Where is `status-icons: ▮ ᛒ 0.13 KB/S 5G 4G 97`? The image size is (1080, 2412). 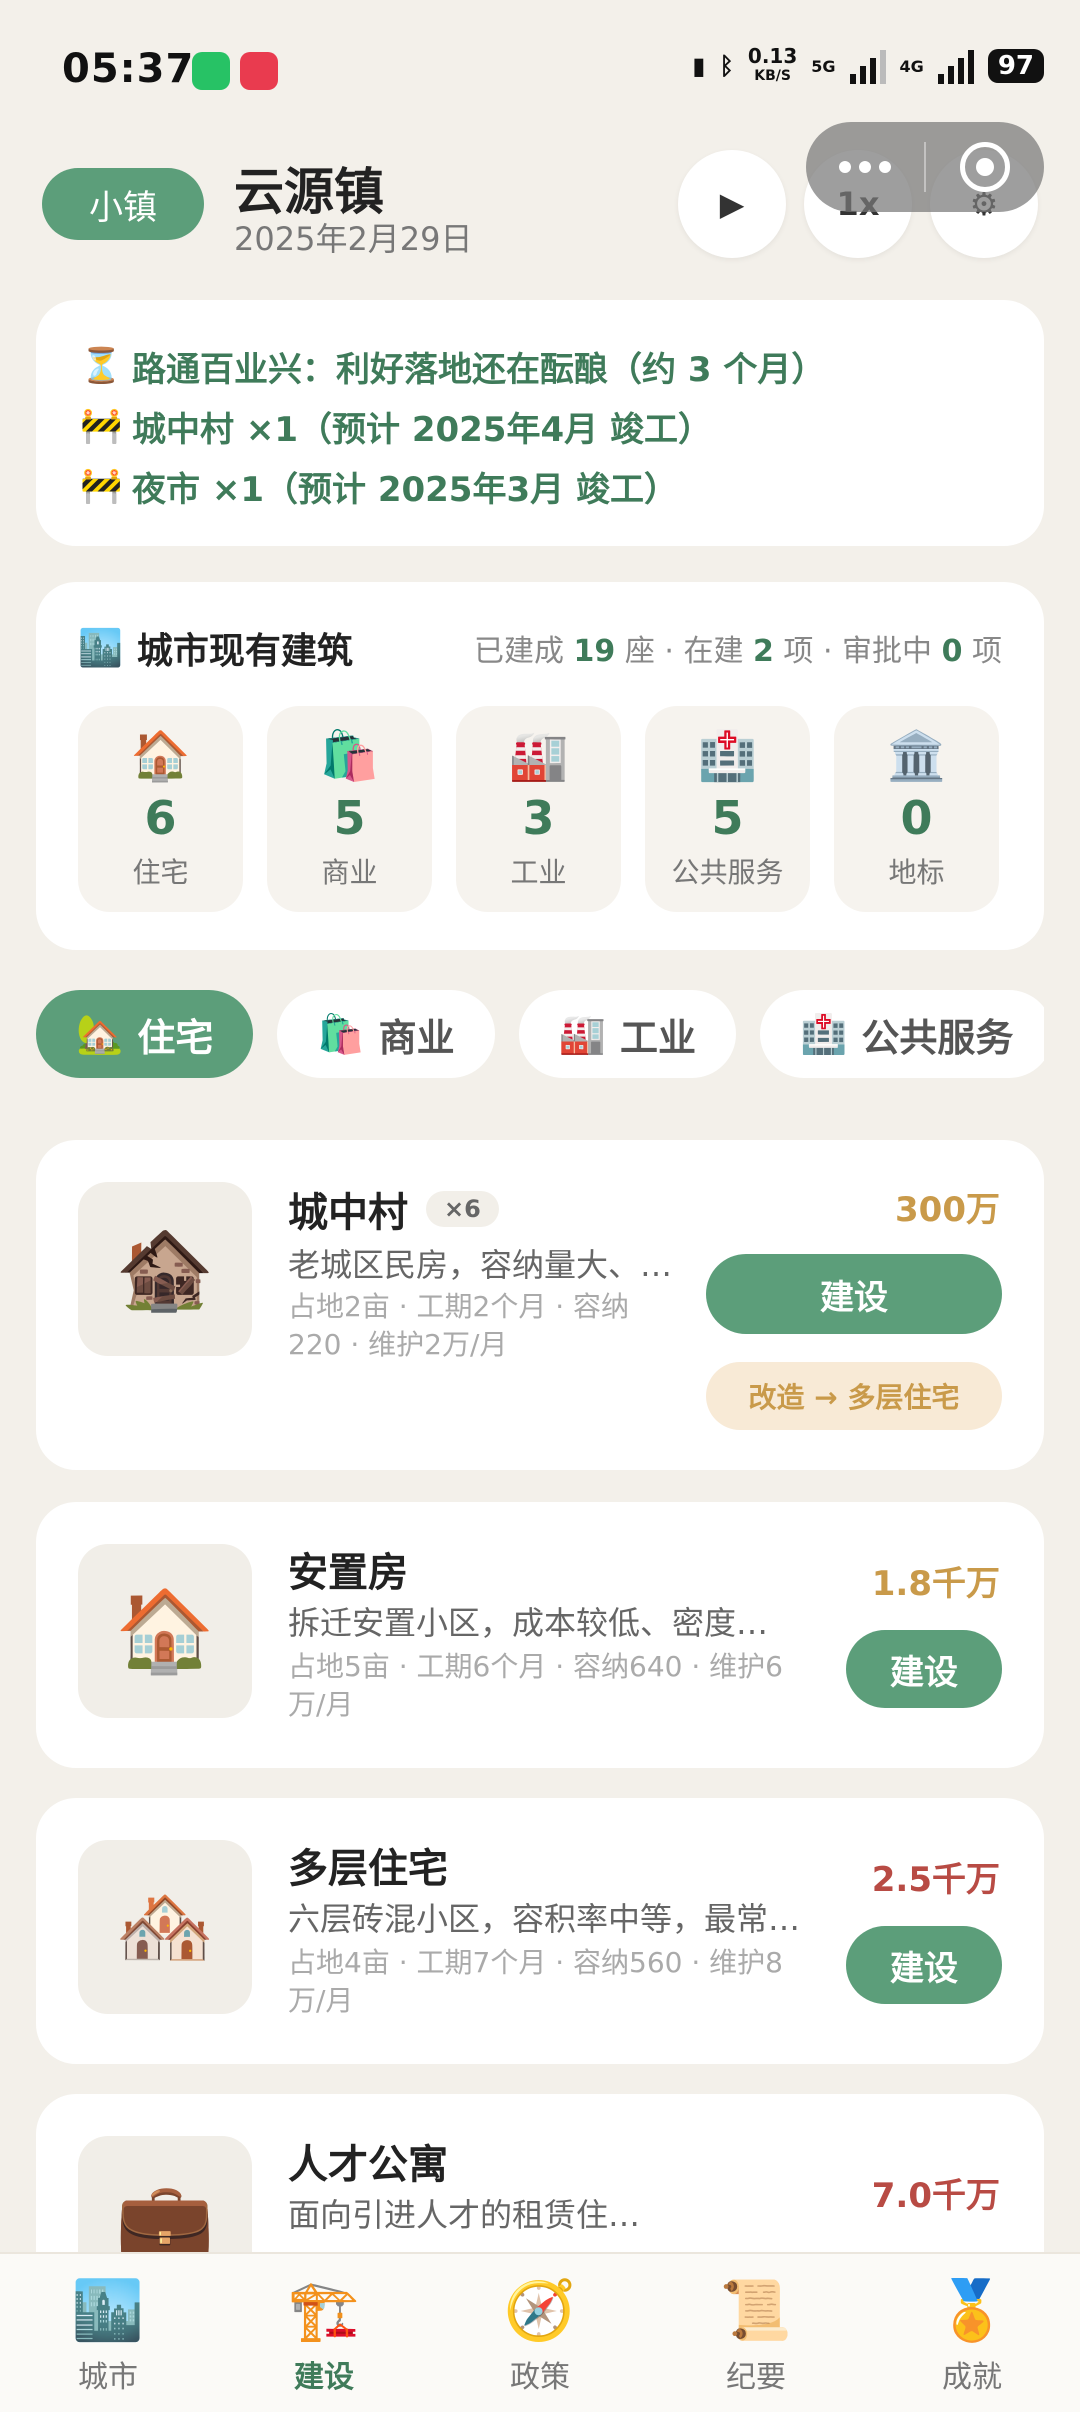 status-icons: ▮ ᛒ 0.13 KB/S 5G 4G 97 is located at coordinates (868, 66).